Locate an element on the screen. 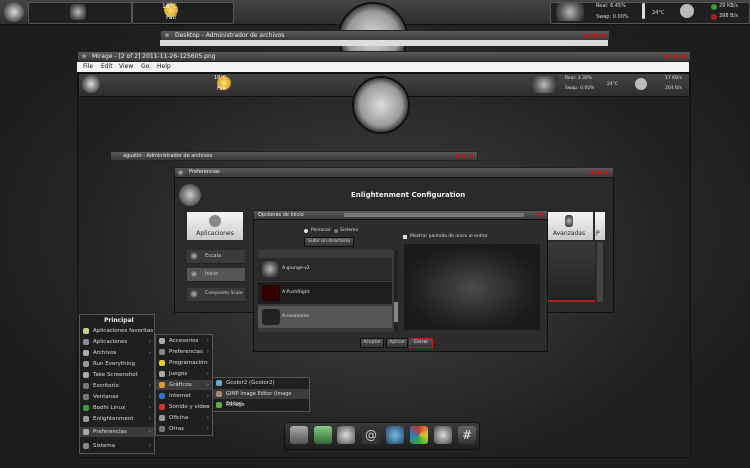  download-icon is located at coordinates (323, 435).